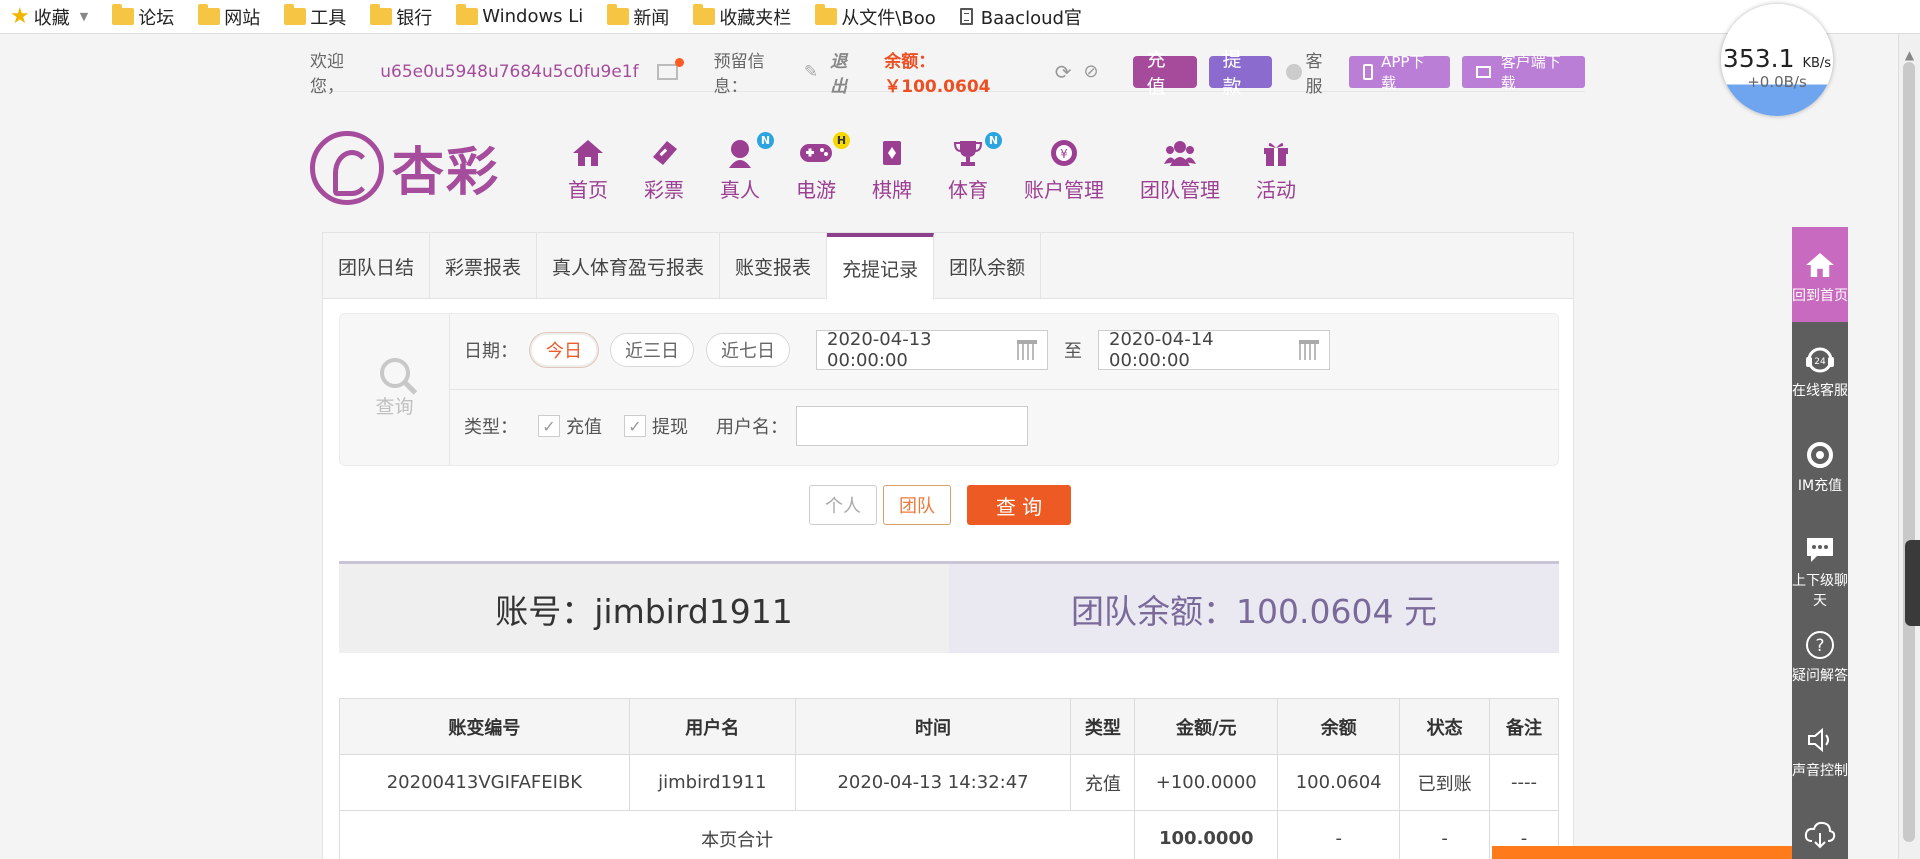 The width and height of the screenshot is (1920, 859). I want to click on nav-account: ¥ 账户管理, so click(1064, 170).